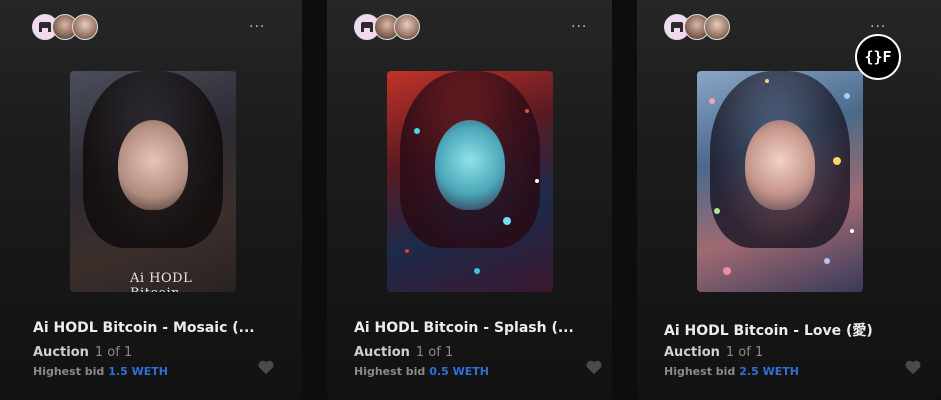 Image resolution: width=941 pixels, height=400 pixels. I want to click on artwork-image: Ai HODL Bitcoin, so click(153, 181).